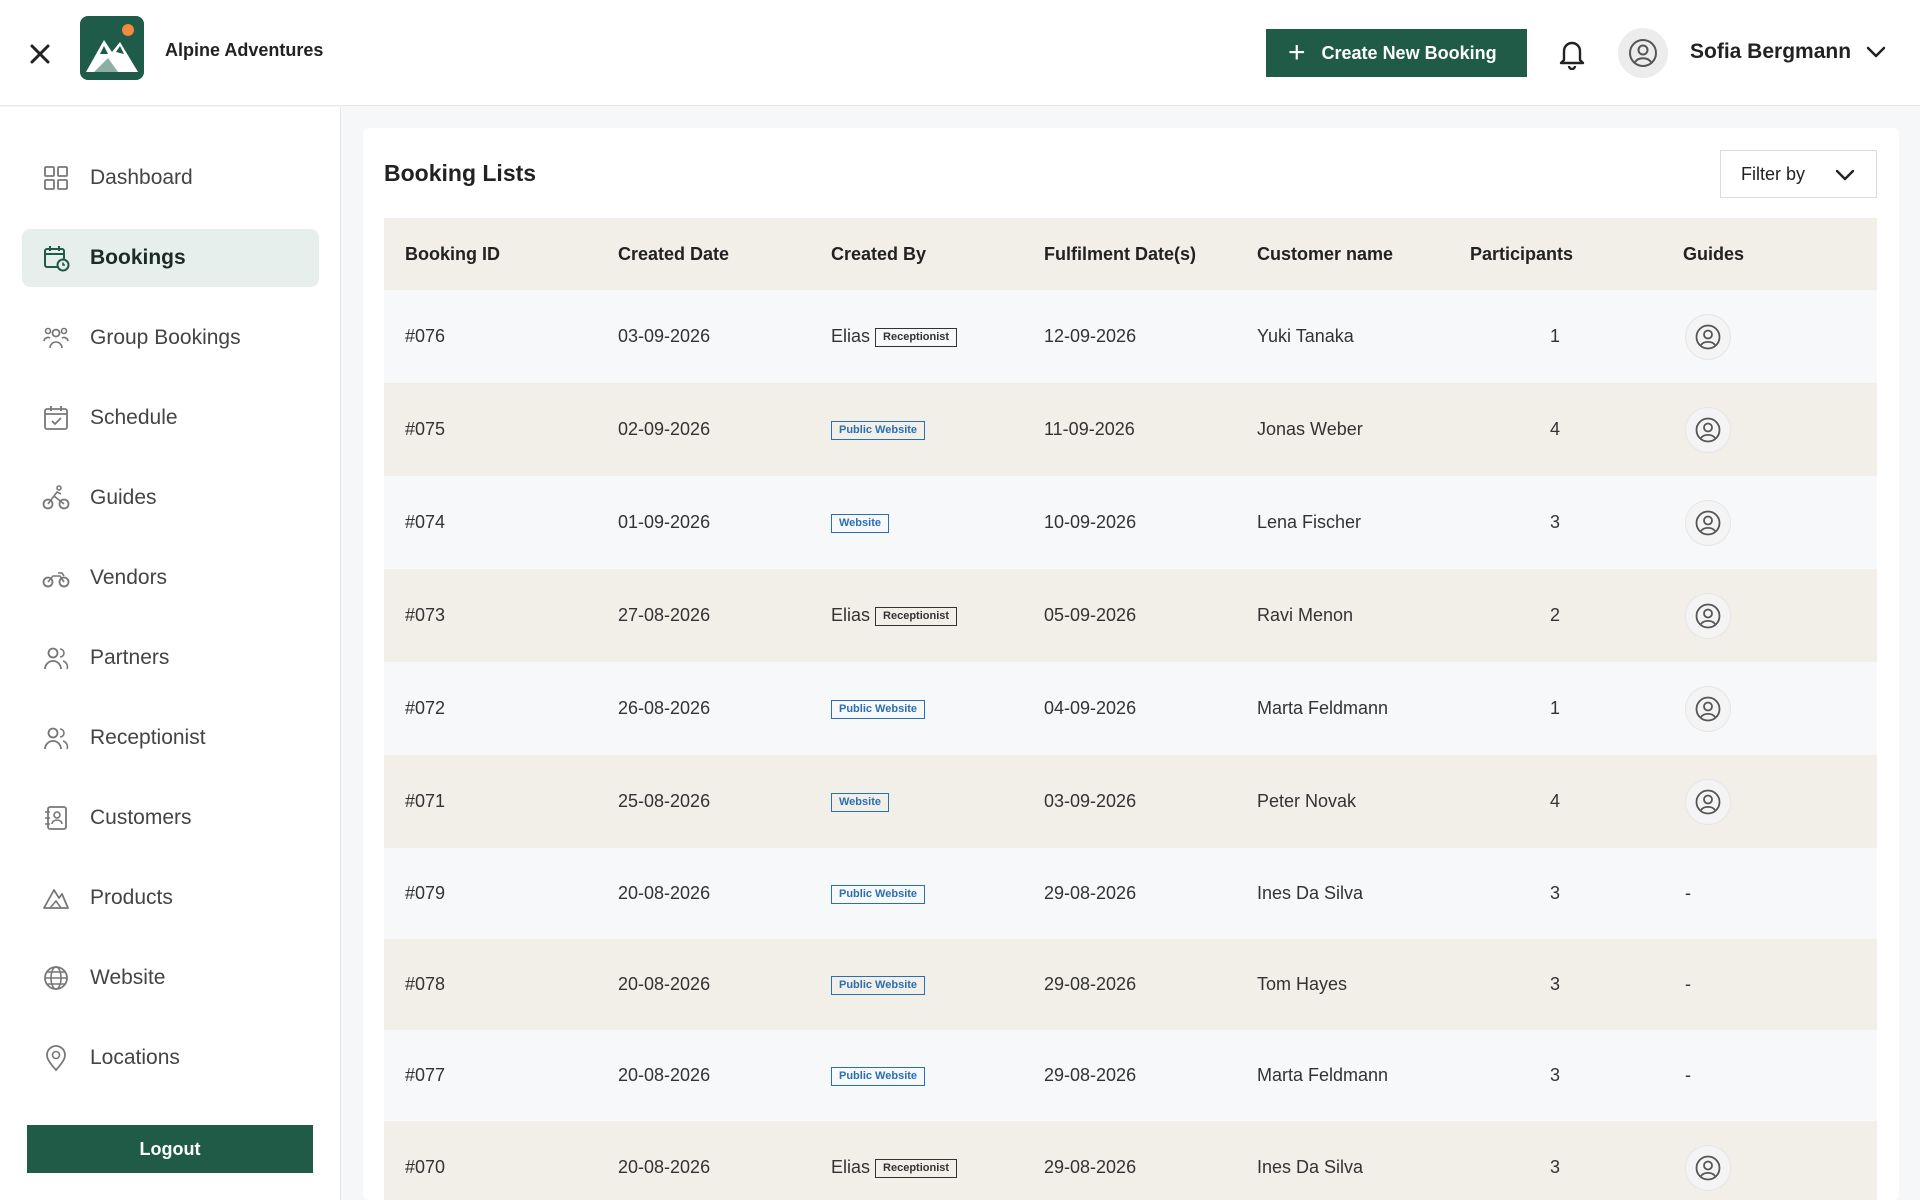 Image resolution: width=1920 pixels, height=1200 pixels. What do you see at coordinates (1323, 1075) in the screenshot?
I see `customer-name: Marta Feldmann` at bounding box center [1323, 1075].